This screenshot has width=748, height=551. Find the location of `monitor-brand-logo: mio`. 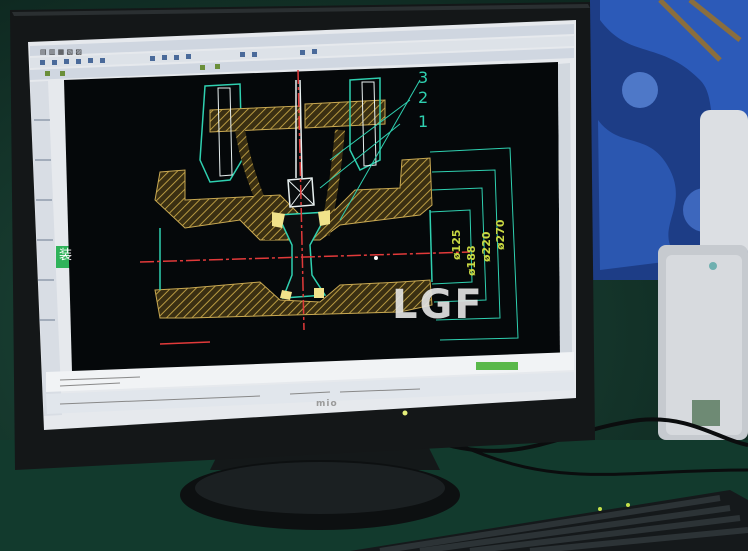

monitor-brand-logo: mio is located at coordinates (327, 404).